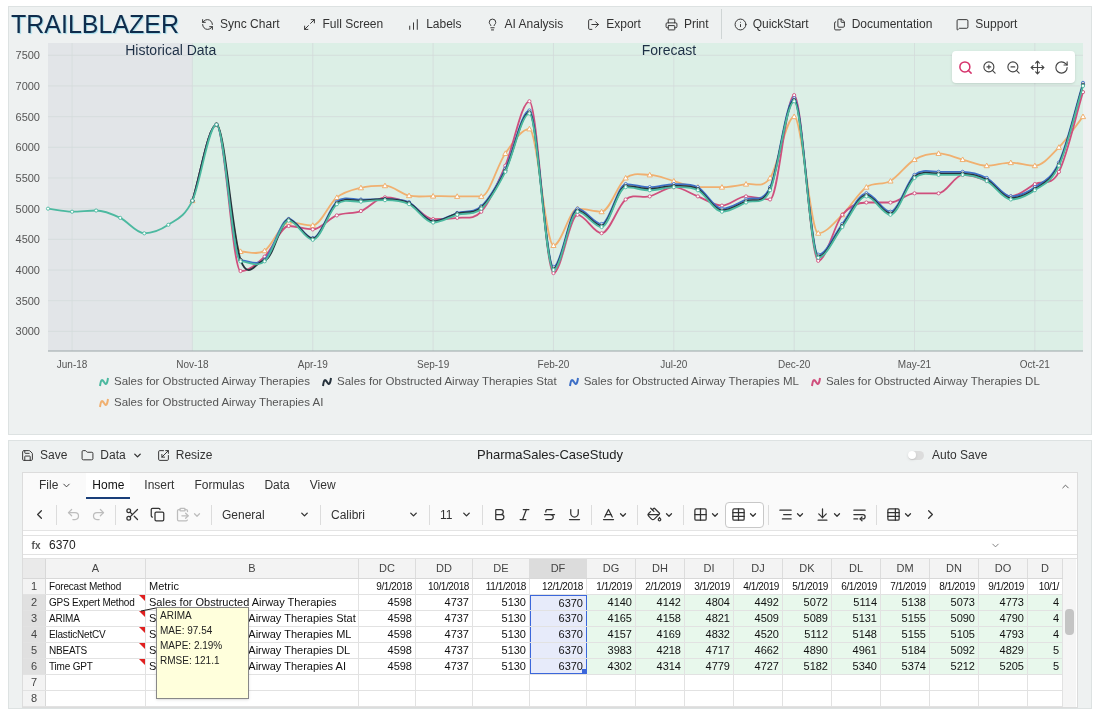 This screenshot has height=709, width=1100. Describe the element at coordinates (71, 667) in the screenshot. I see `cell-text: Time GPT` at that location.